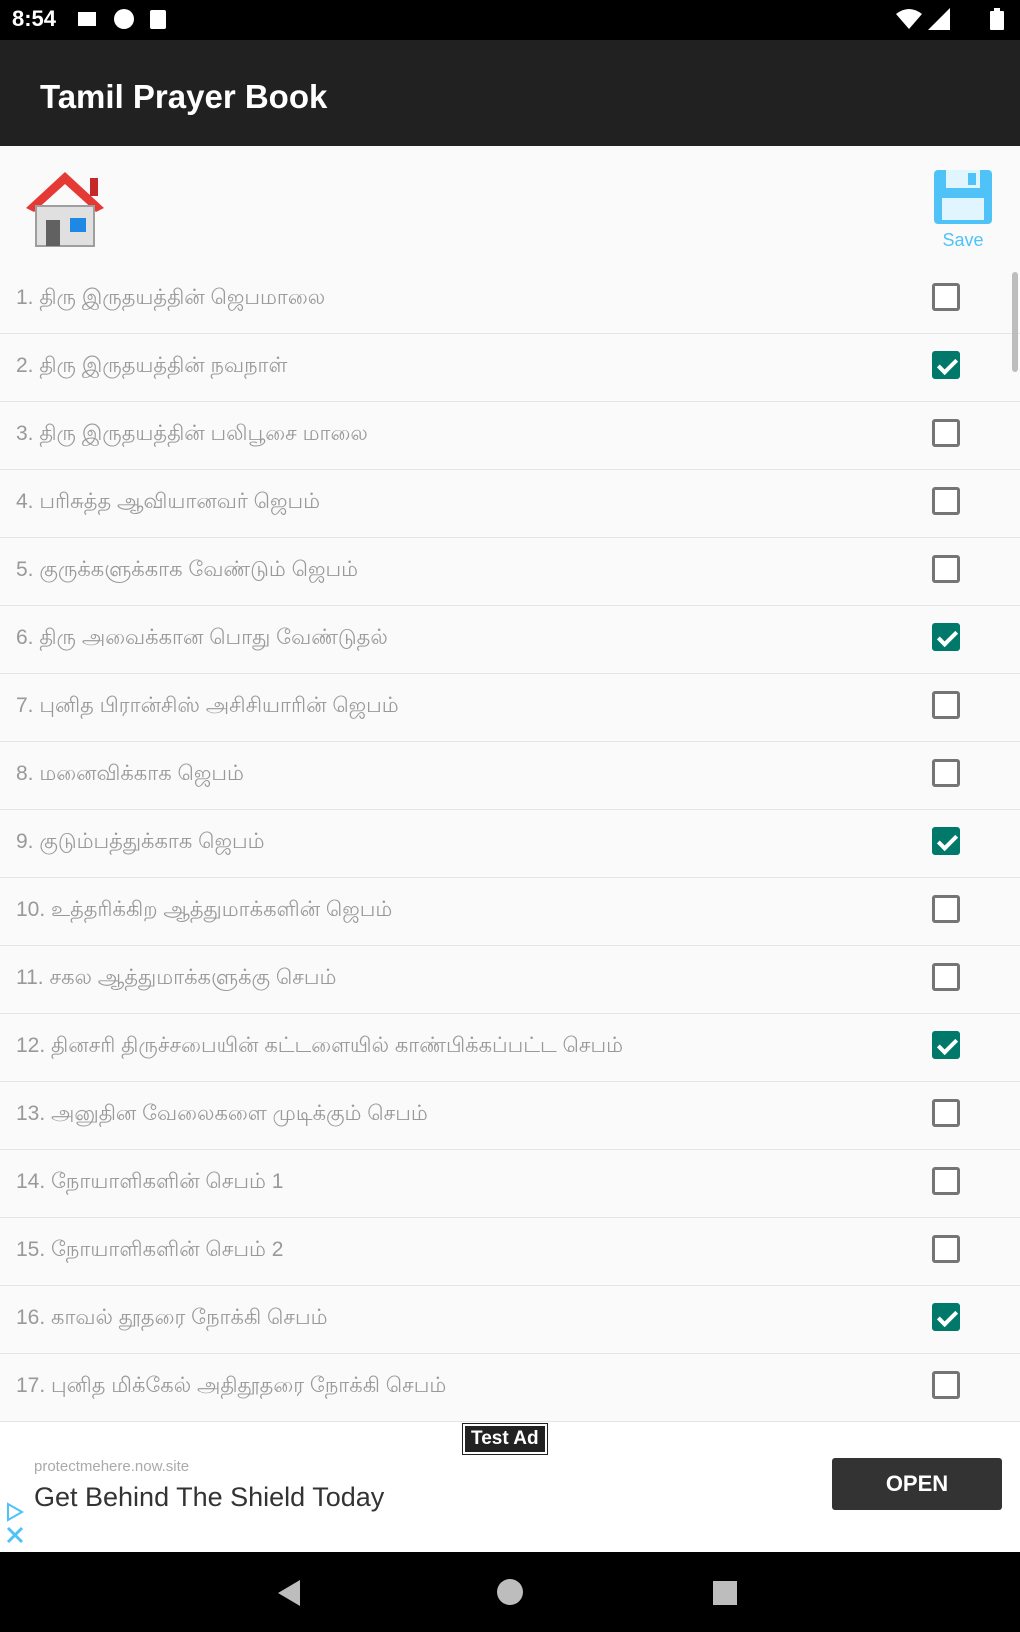 Image resolution: width=1020 pixels, height=1632 pixels. I want to click on prayer-label: 14. நோயாளிகளின் செபம் 1, so click(149, 1183).